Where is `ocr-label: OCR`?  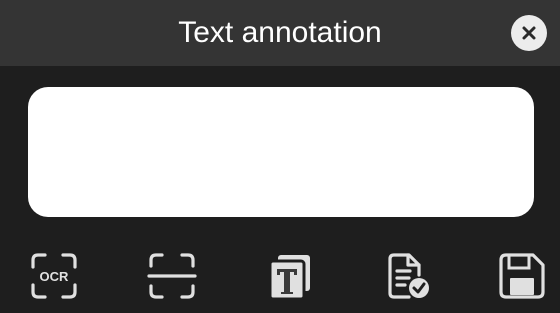 ocr-label: OCR is located at coordinates (55, 276).